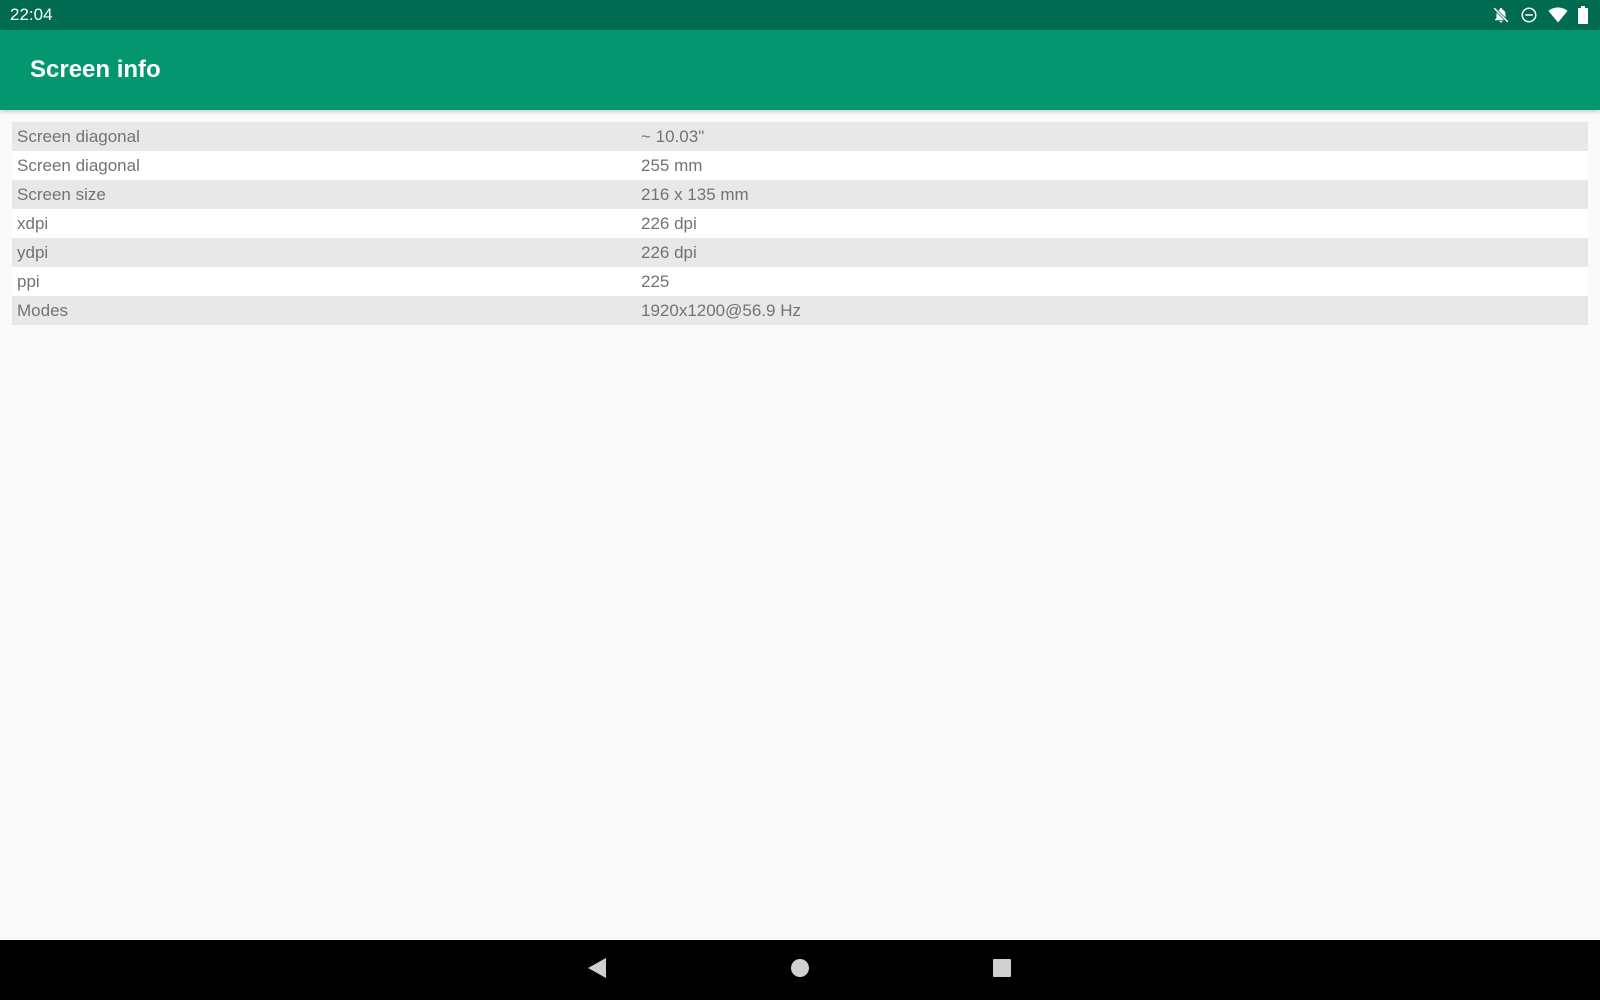  Describe the element at coordinates (721, 310) in the screenshot. I see `row-value: 1920x1200@56.9 Hz` at that location.